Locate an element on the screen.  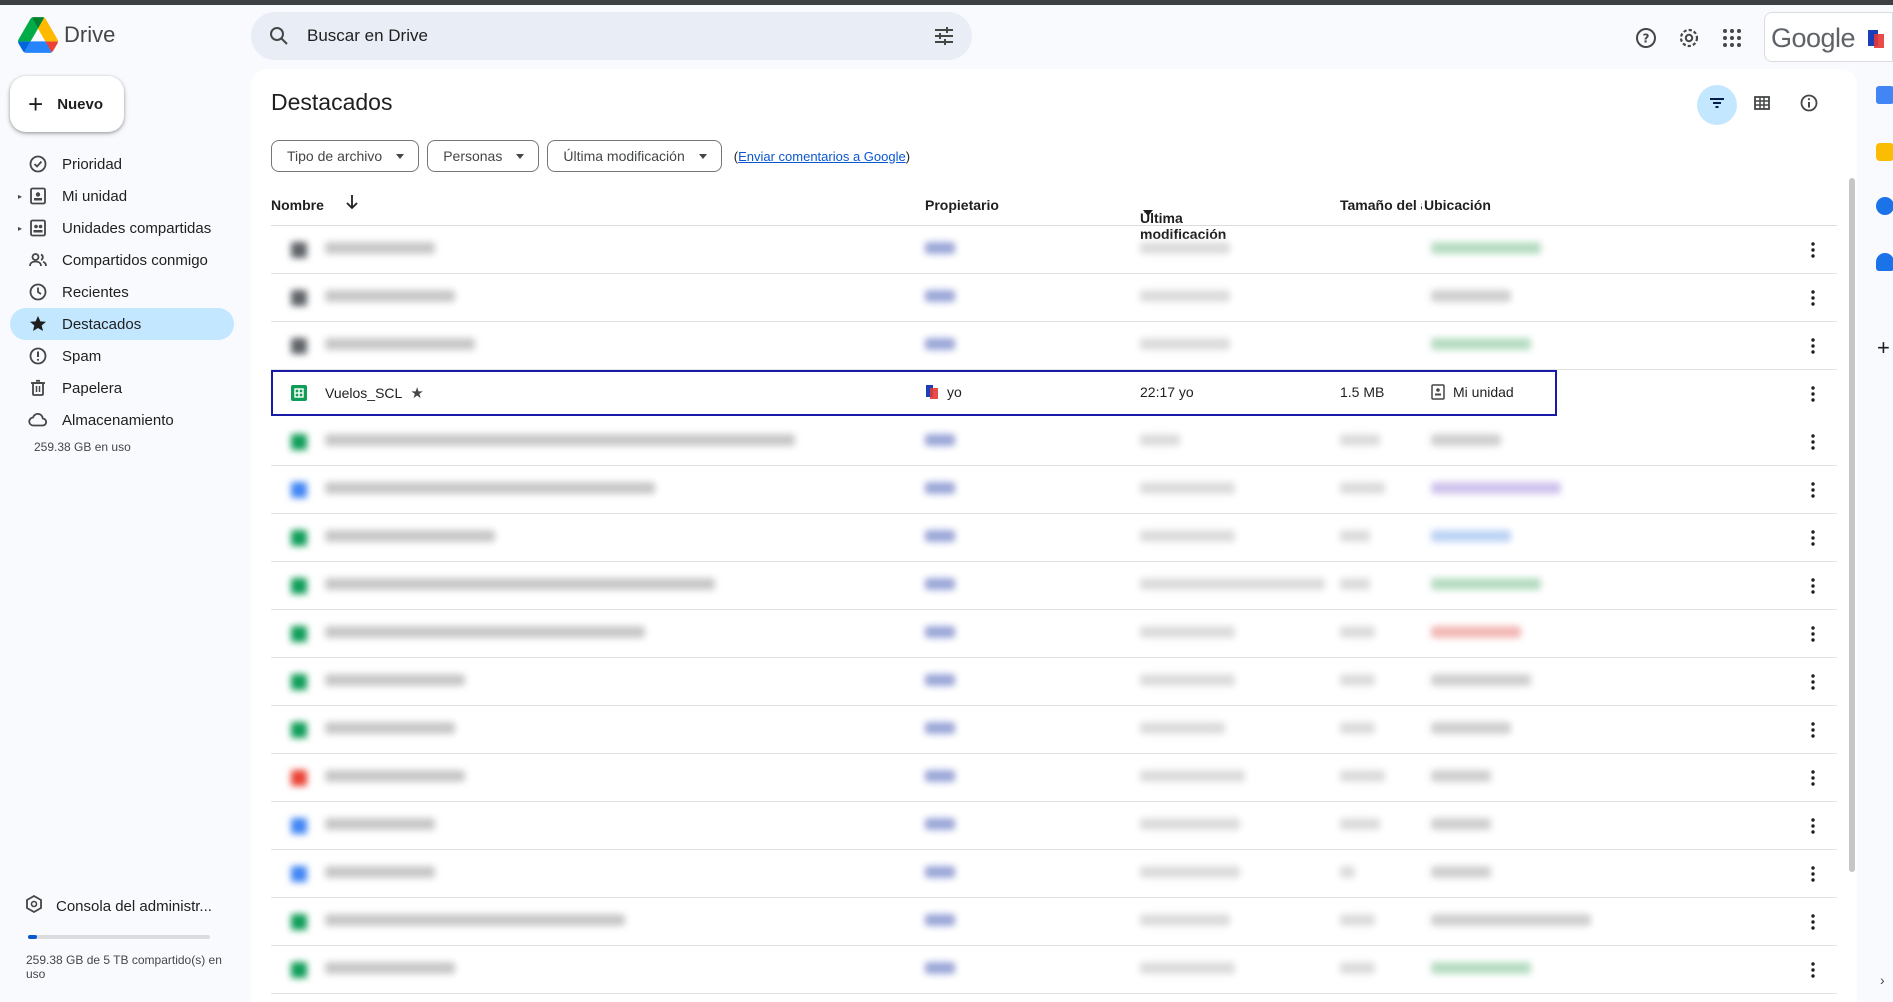
details-button is located at coordinates (1809, 105).